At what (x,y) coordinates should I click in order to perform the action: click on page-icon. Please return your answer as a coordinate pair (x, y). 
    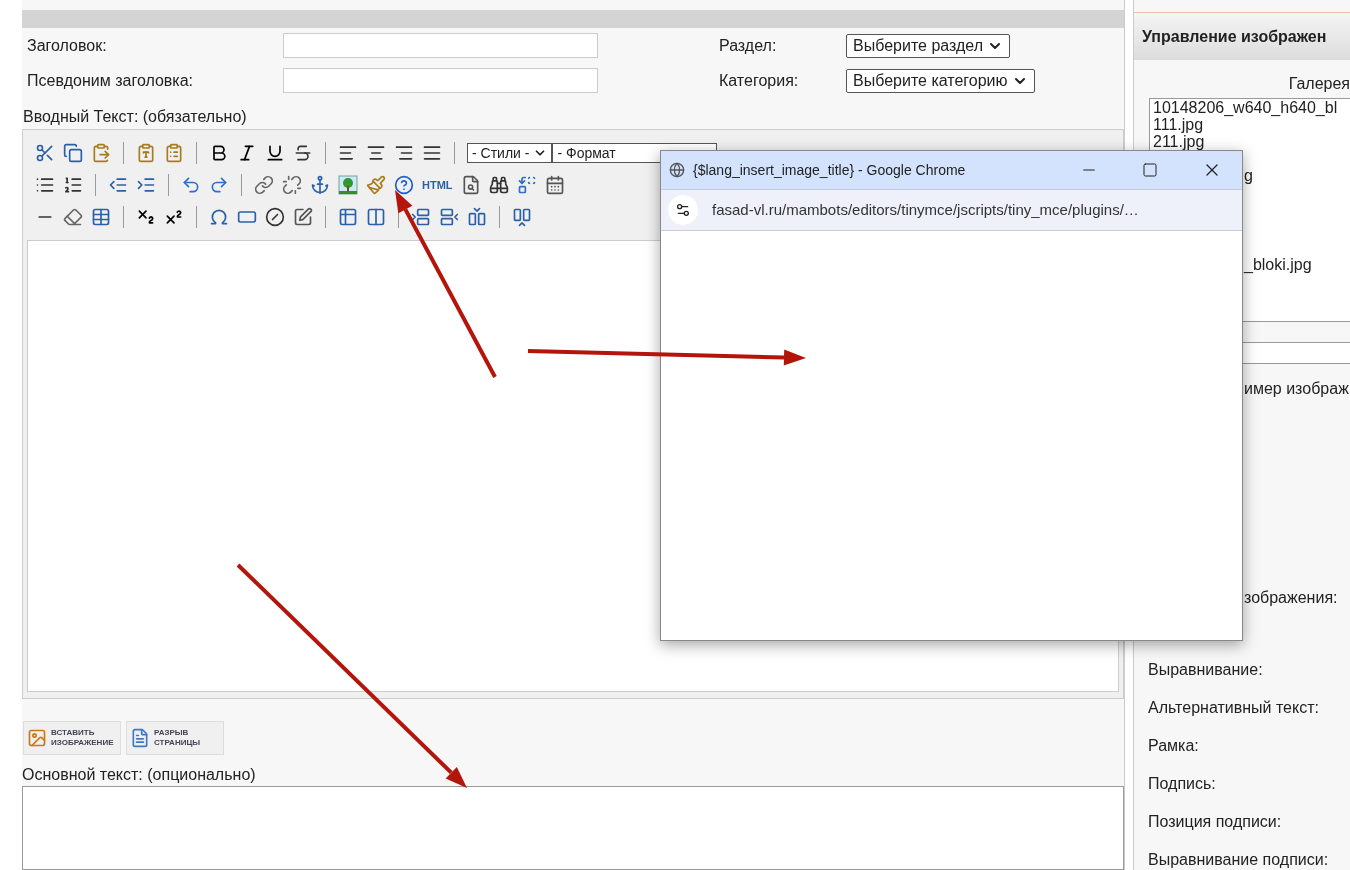
    Looking at the image, I should click on (140, 738).